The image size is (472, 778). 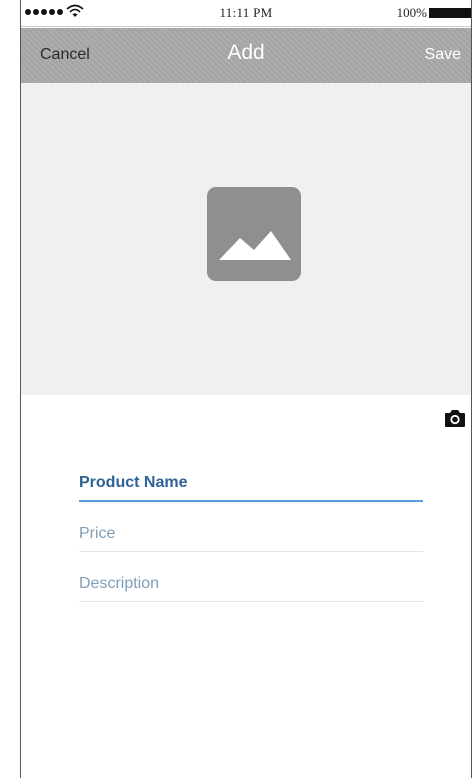 What do you see at coordinates (246, 55) in the screenshot?
I see `navigation-bar: Cancel Add Save` at bounding box center [246, 55].